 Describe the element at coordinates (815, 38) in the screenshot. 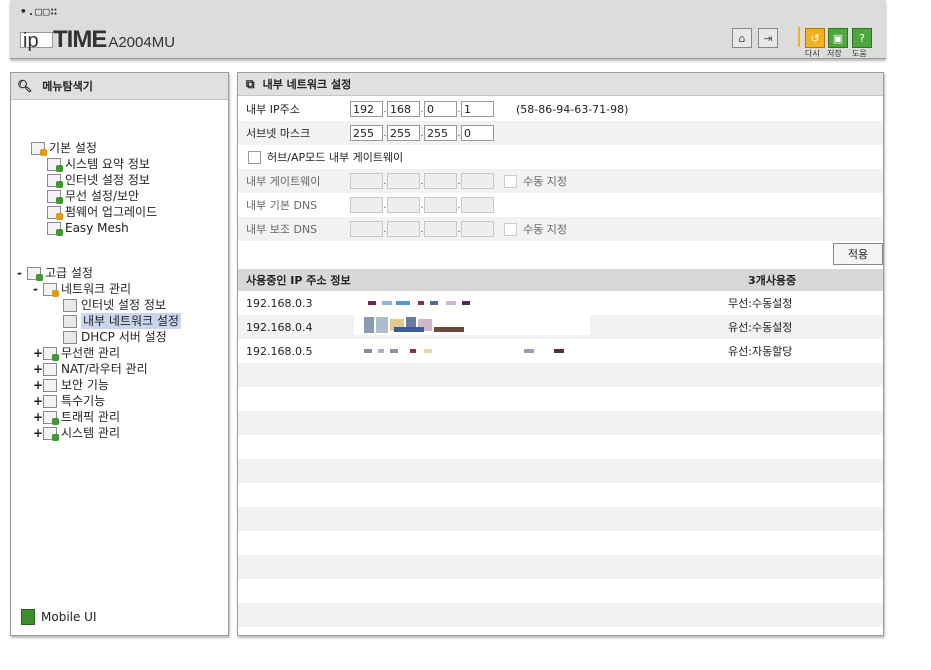

I see `refresh-icon: ↺` at that location.